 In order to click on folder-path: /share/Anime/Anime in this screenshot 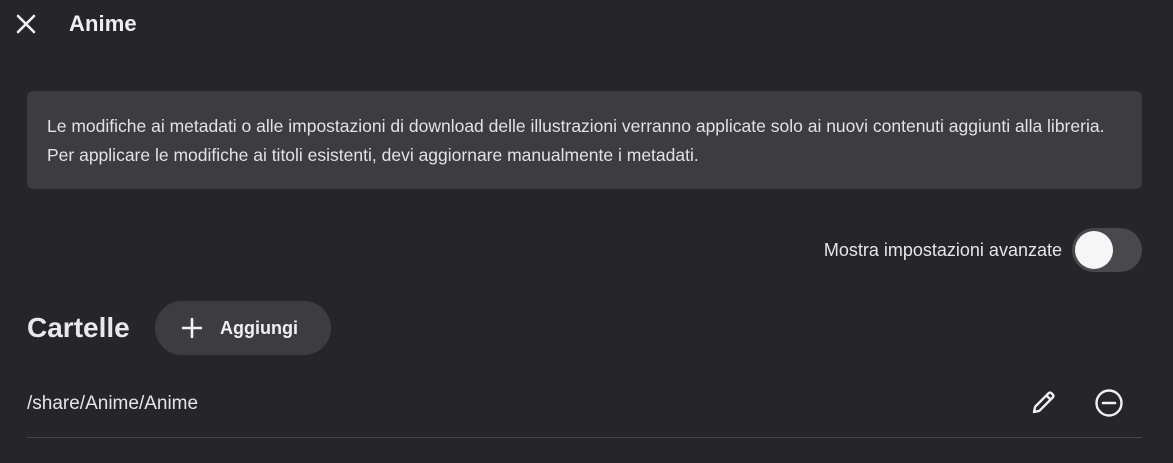, I will do `click(113, 403)`.